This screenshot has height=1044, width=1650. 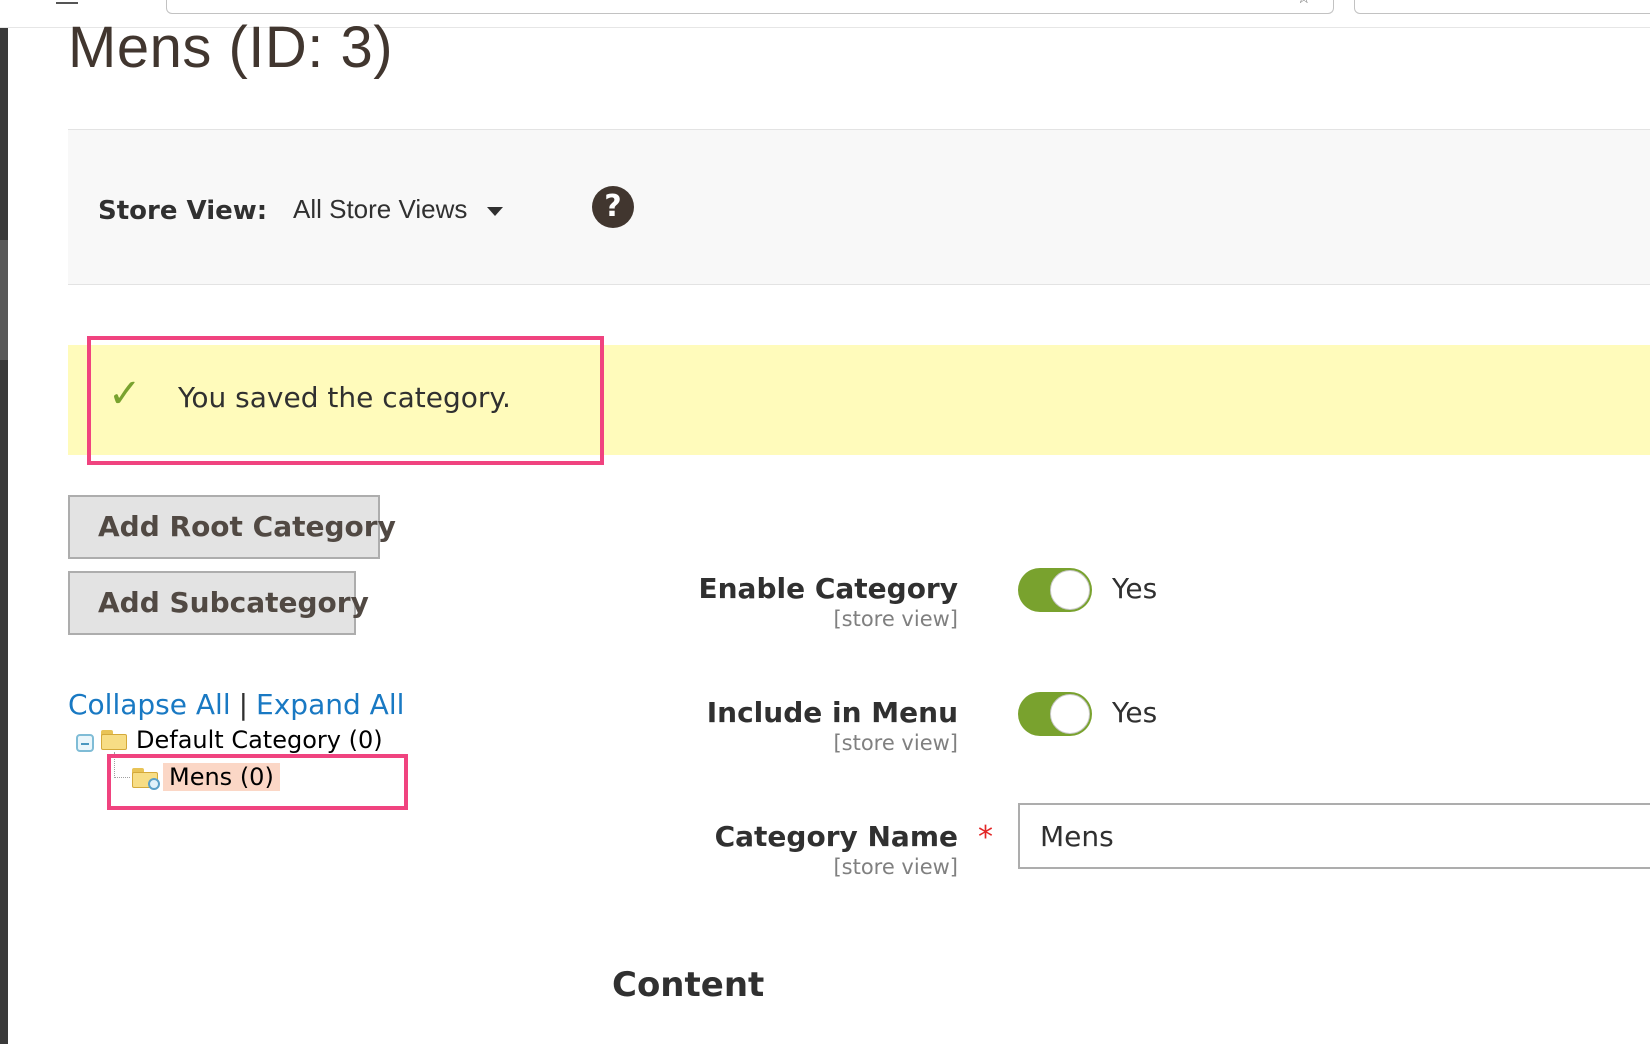 What do you see at coordinates (183, 211) in the screenshot?
I see `store-view-label: Store View:` at bounding box center [183, 211].